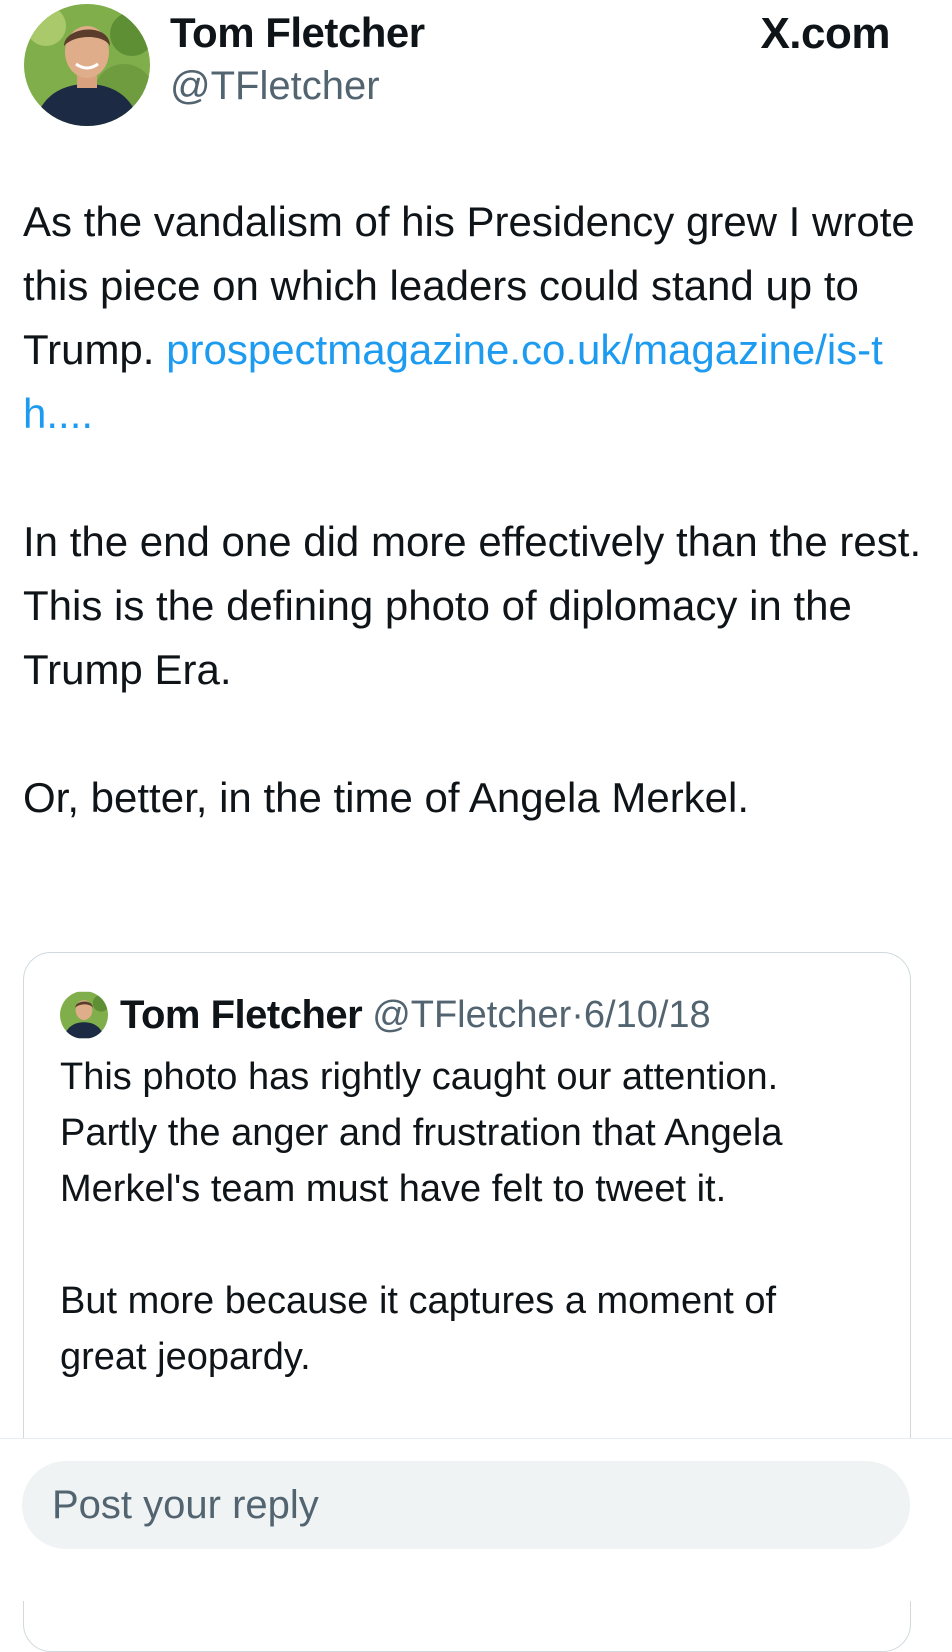 This screenshot has height=1652, width=952. I want to click on quoted-author-handle: @TFletcher, so click(472, 1014).